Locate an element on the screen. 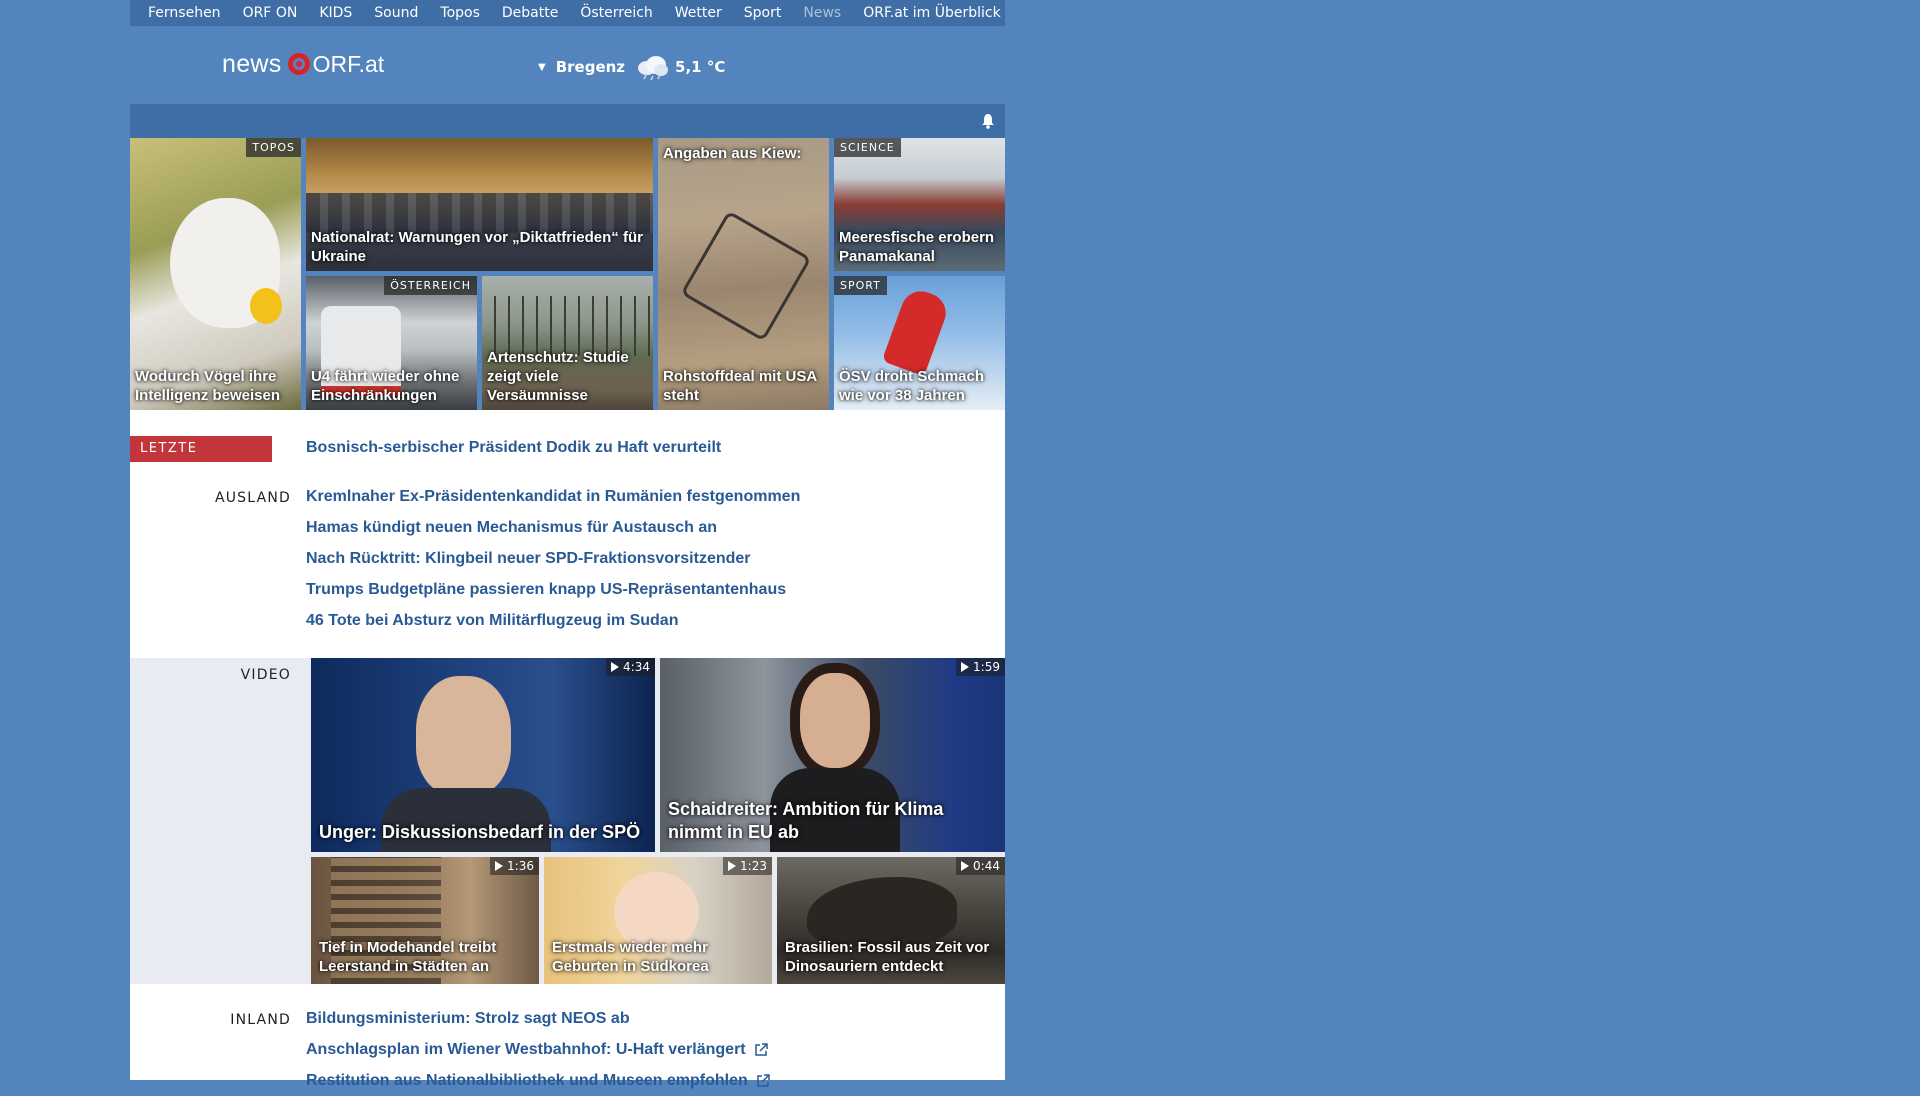 Image resolution: width=1920 pixels, height=1096 pixels. video-duration: 1:59 is located at coordinates (980, 667).